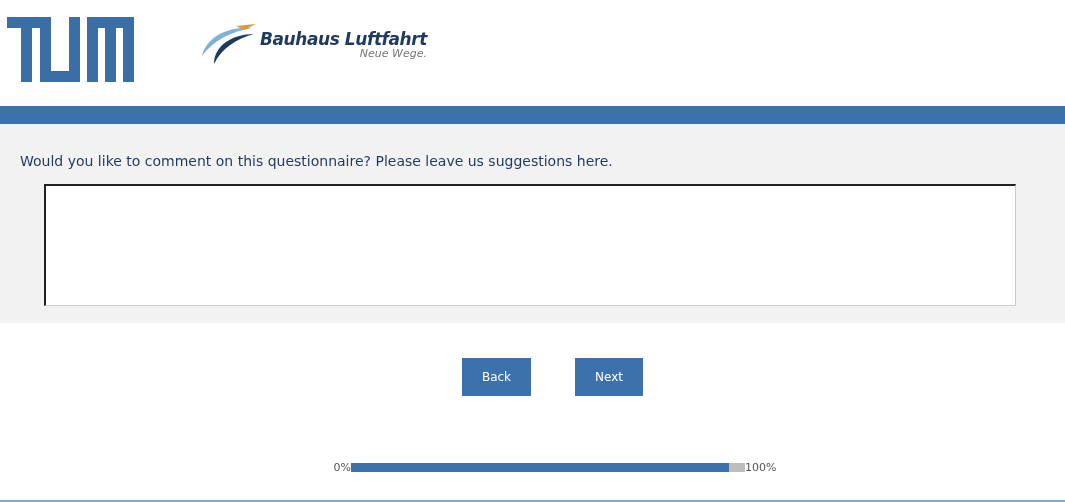  I want to click on partner-name: Bauhaus Luftfahrt, so click(343, 40).